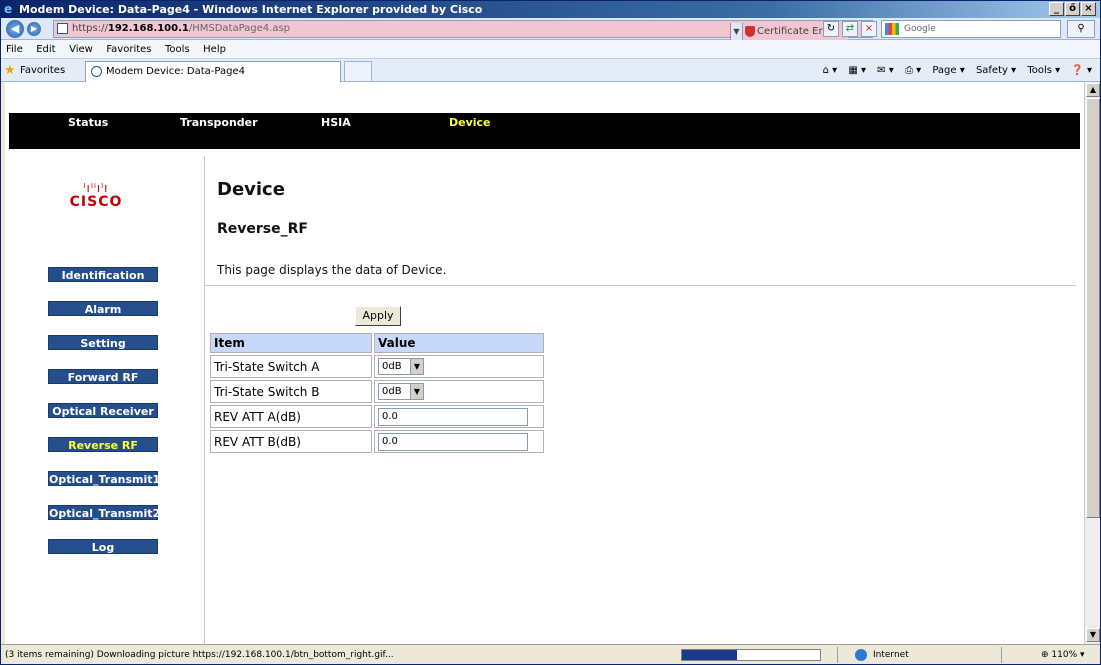 The width and height of the screenshot is (1101, 665). What do you see at coordinates (336, 122) in the screenshot?
I see `nav-hsia: HSIA` at bounding box center [336, 122].